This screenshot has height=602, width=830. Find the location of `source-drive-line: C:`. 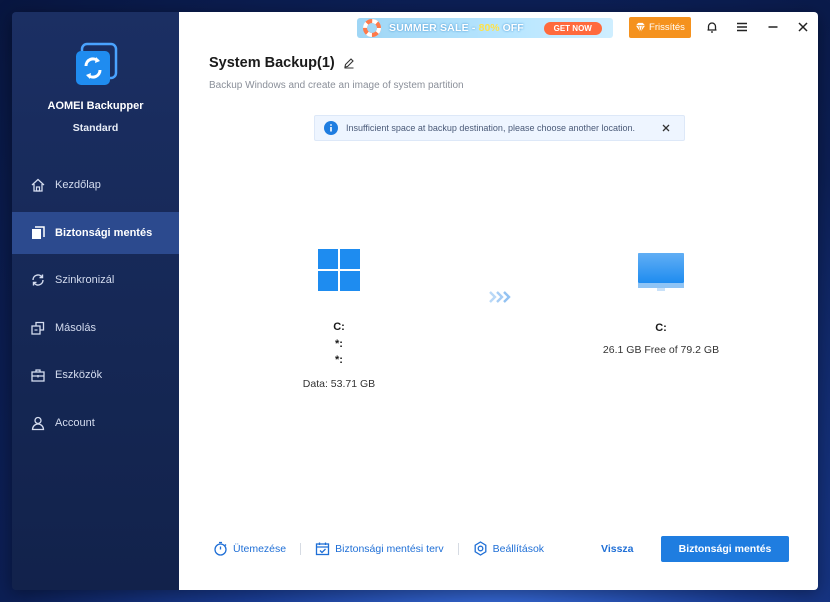

source-drive-line: C: is located at coordinates (339, 327).